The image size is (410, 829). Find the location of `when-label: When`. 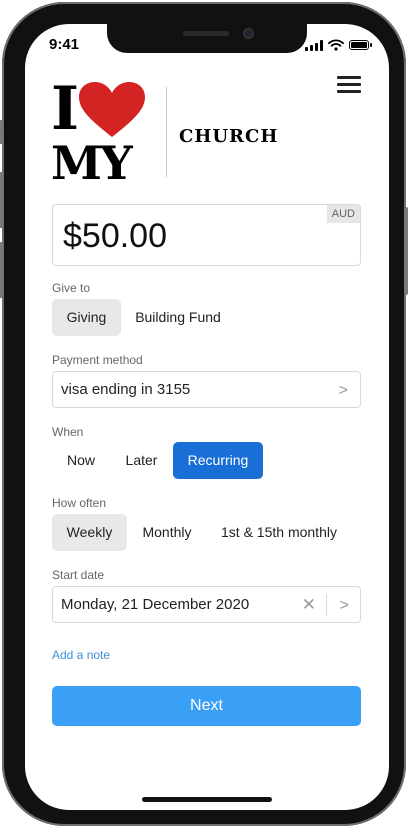

when-label: When is located at coordinates (68, 432).